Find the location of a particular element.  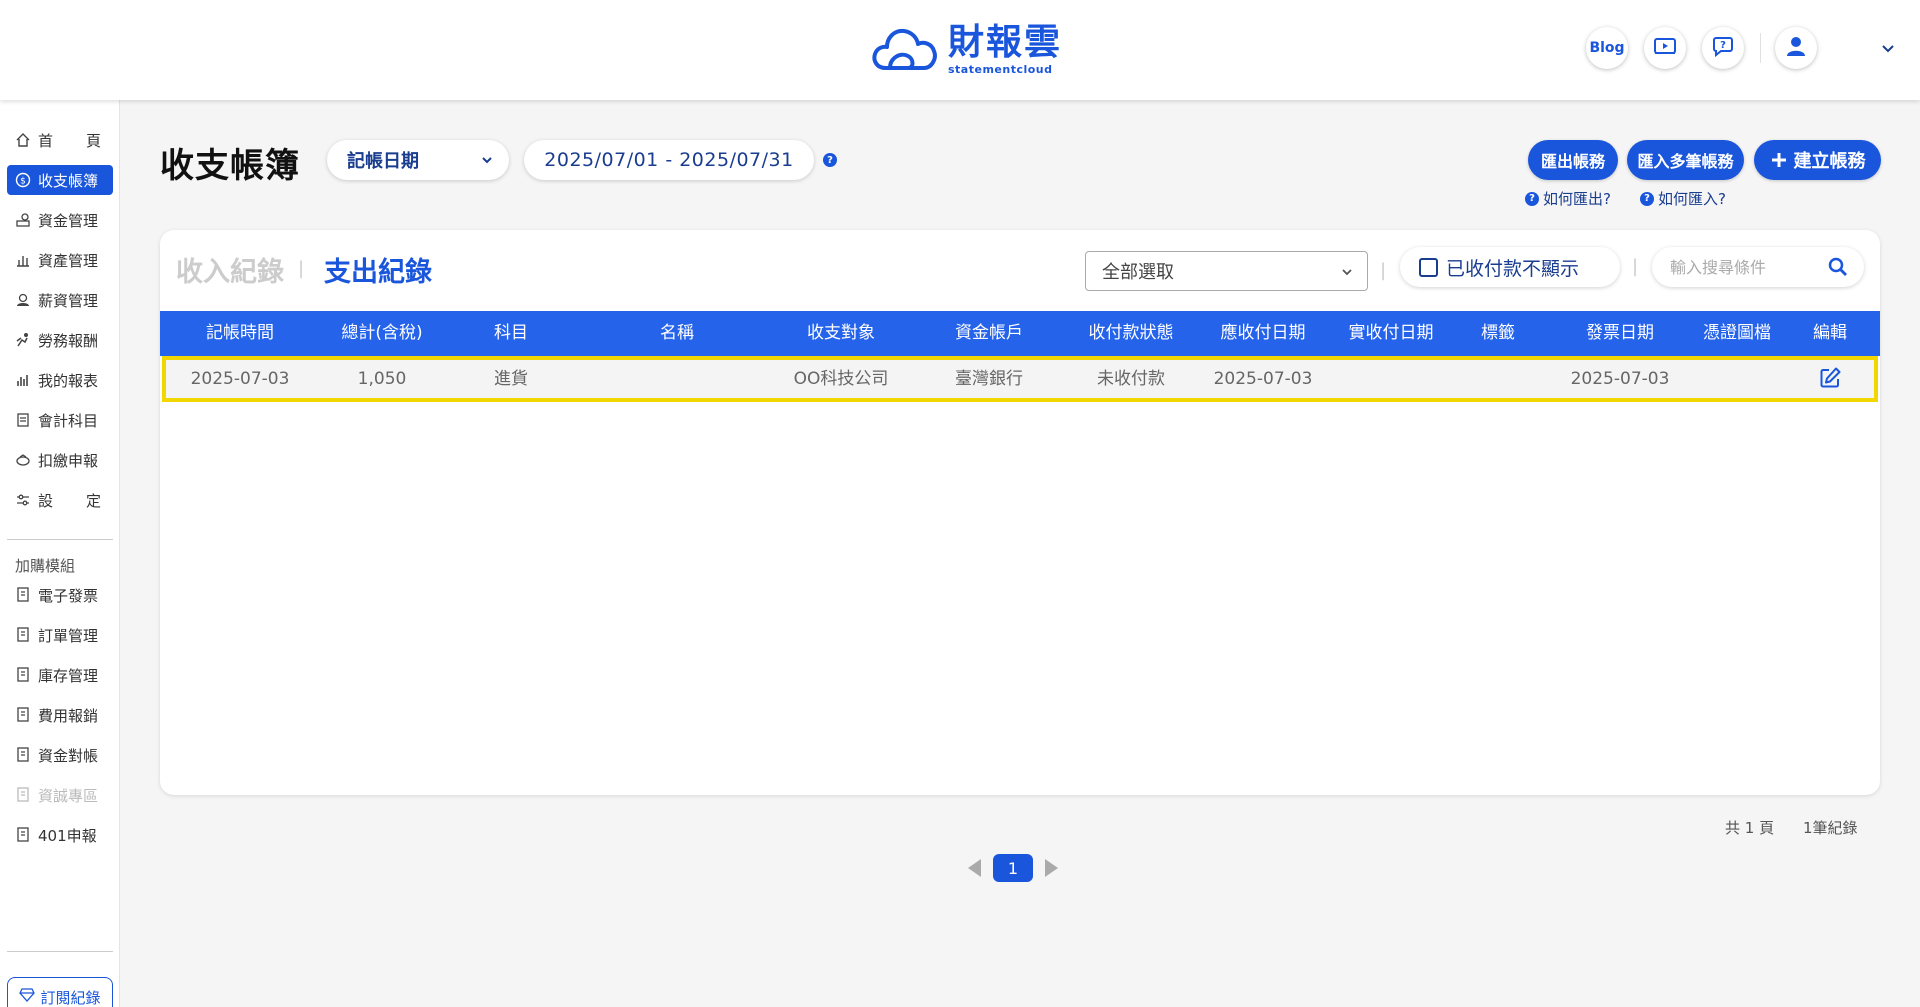

date-range-value: 2025/07/01 - 2025/07/31 is located at coordinates (669, 160).